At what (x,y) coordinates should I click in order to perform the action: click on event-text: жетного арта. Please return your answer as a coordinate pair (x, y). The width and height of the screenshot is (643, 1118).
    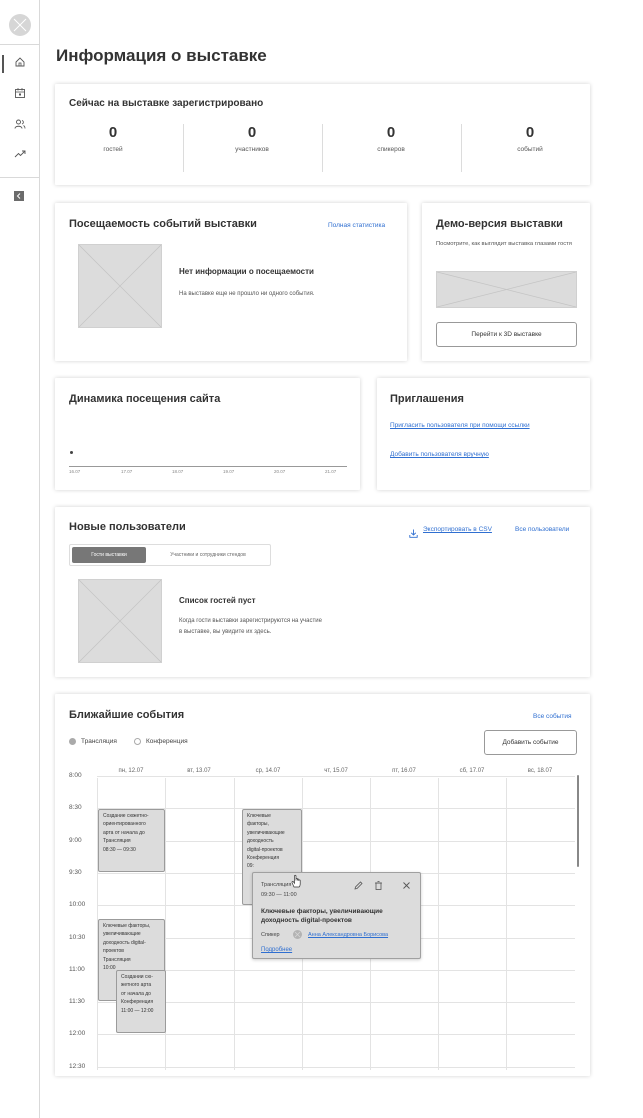
    Looking at the image, I should click on (136, 985).